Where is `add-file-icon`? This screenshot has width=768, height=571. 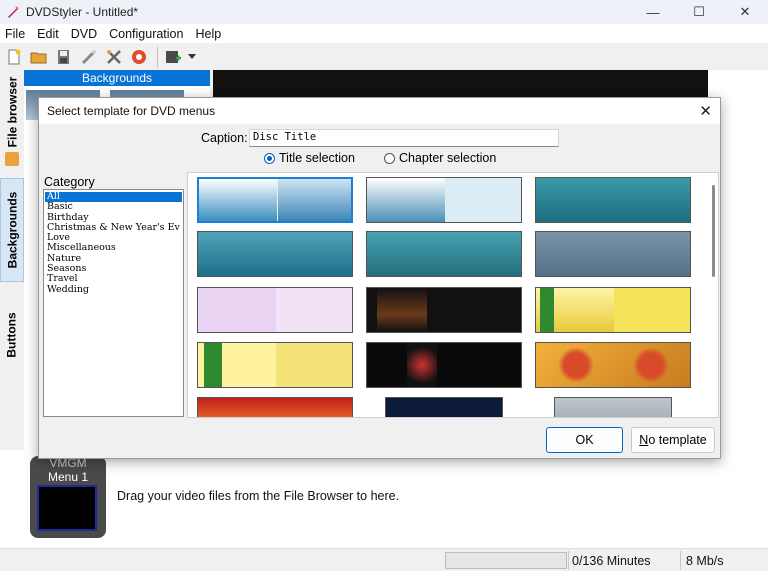 add-file-icon is located at coordinates (173, 57).